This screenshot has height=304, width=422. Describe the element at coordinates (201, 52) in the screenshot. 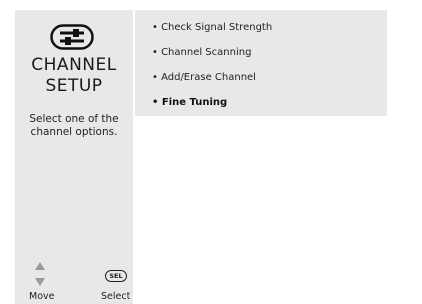

I see `menu-item-channel-scanning: • Channel Scanning` at that location.